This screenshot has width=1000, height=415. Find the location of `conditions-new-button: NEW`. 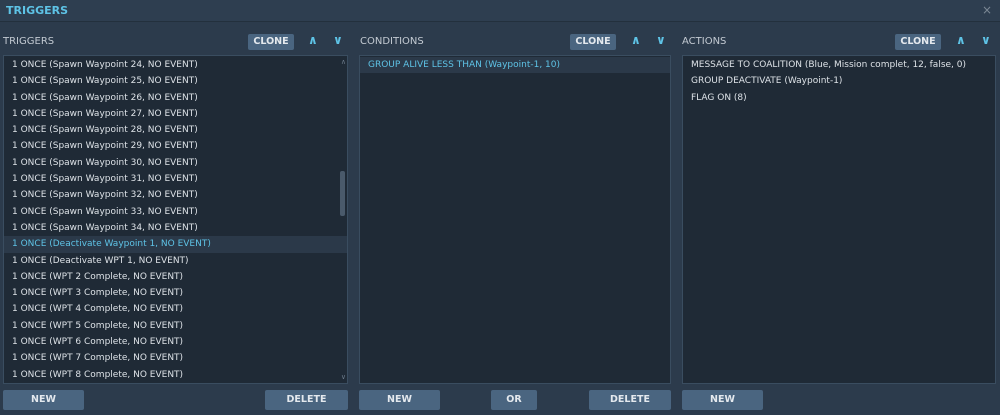

conditions-new-button: NEW is located at coordinates (399, 400).